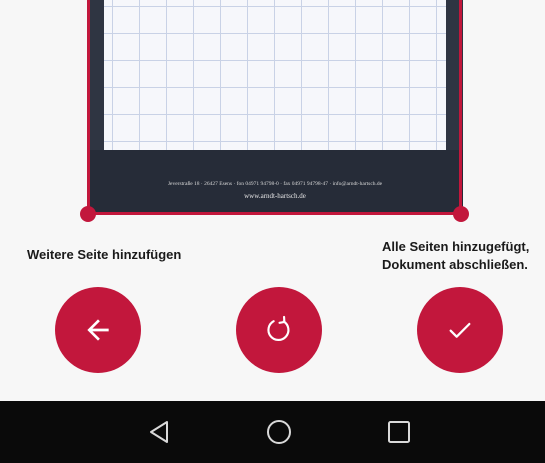 The height and width of the screenshot is (463, 545). I want to click on finish-document-button, so click(460, 330).